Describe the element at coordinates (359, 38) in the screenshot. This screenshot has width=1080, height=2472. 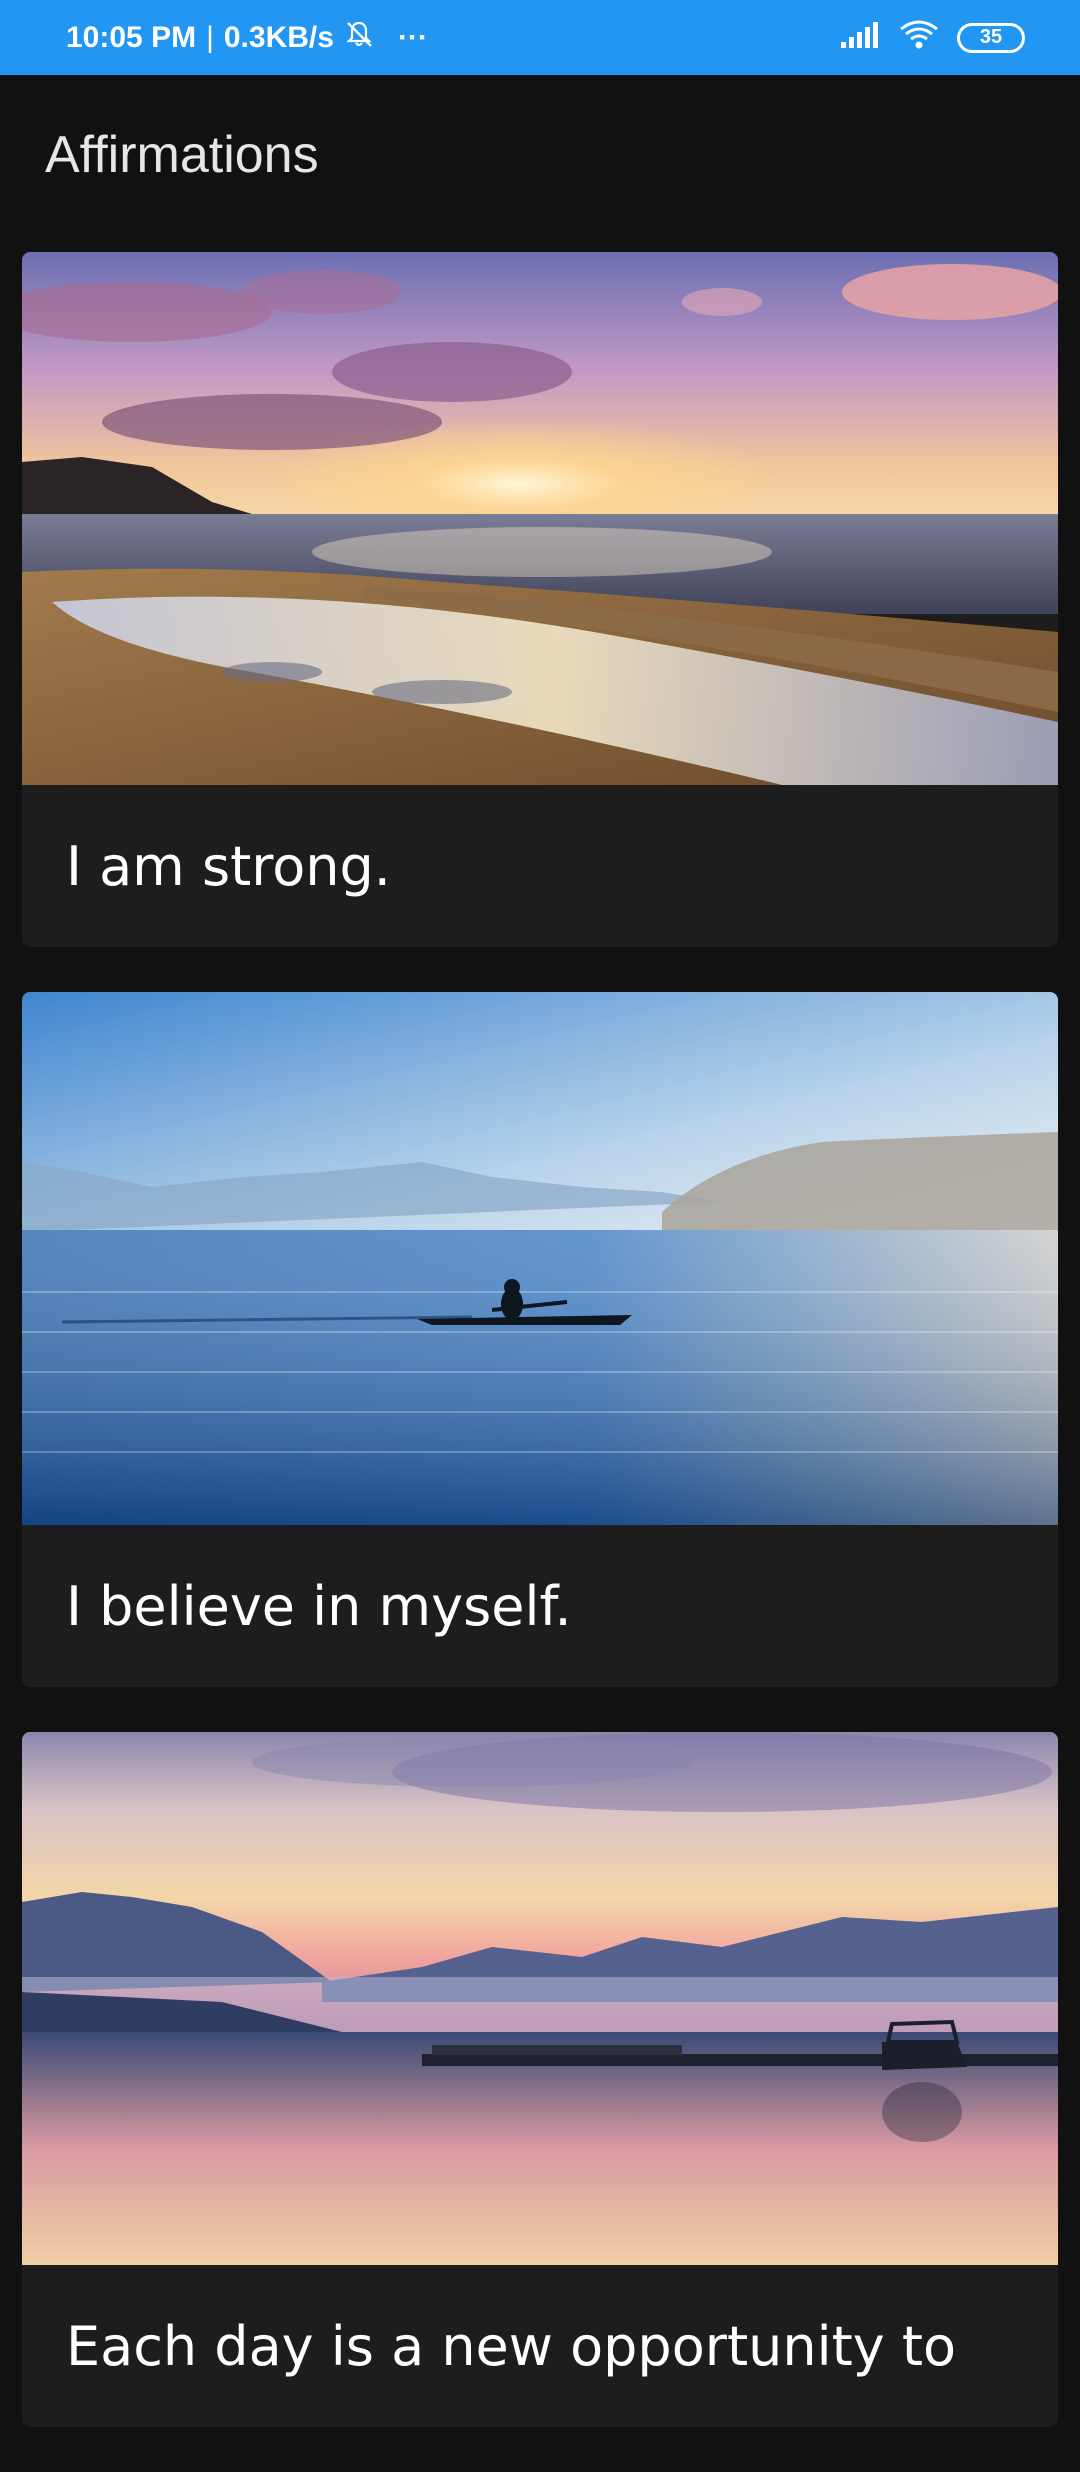
I see `mute-bell-icon` at that location.